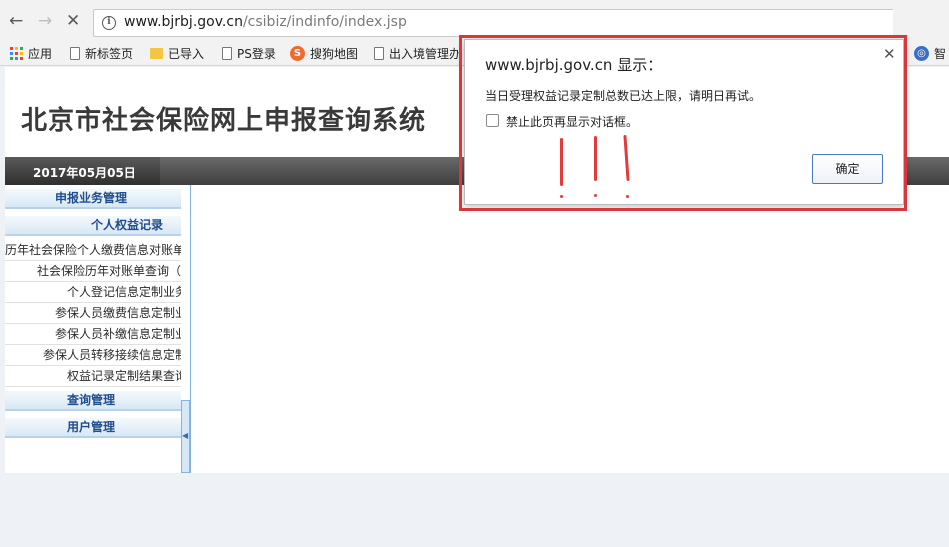  I want to click on sidebar-item-annual-statement: 历年社会保险个人缴费信息对账单, so click(93, 250).